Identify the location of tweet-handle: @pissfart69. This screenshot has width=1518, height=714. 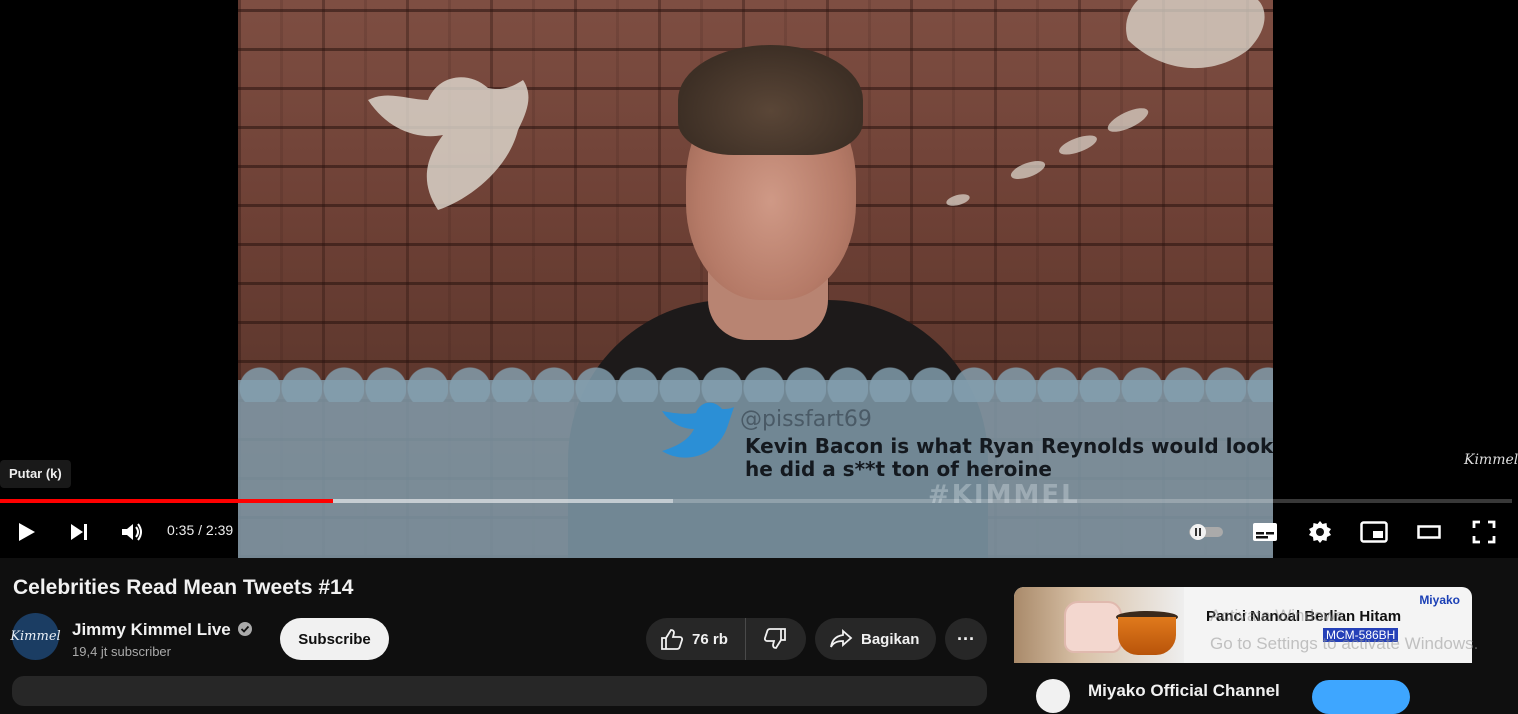
(806, 419).